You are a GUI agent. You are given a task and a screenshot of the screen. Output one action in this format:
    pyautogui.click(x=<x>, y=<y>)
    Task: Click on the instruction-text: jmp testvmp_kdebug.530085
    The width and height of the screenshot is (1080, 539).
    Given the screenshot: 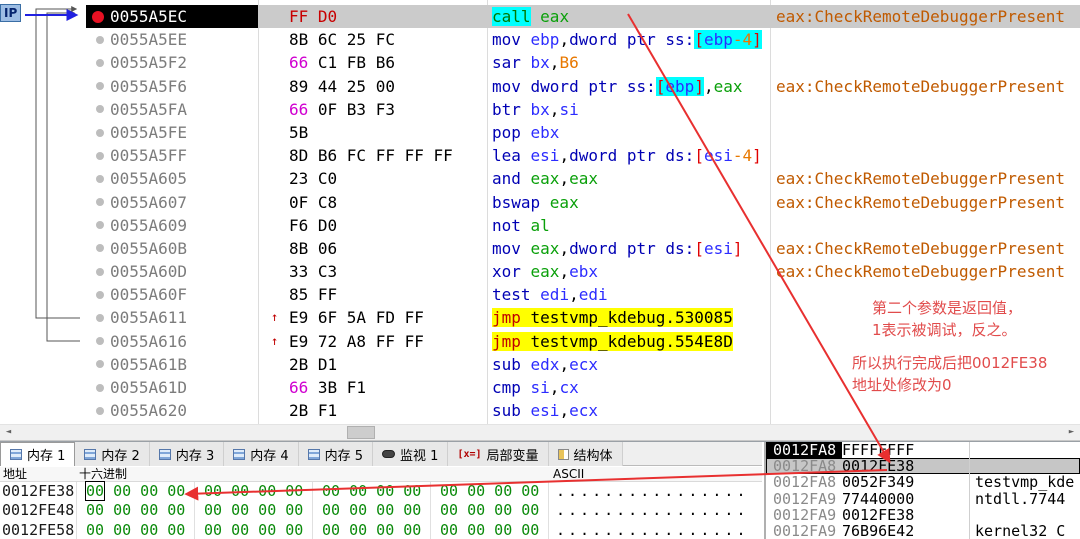 What is the action you would take?
    pyautogui.click(x=628, y=317)
    